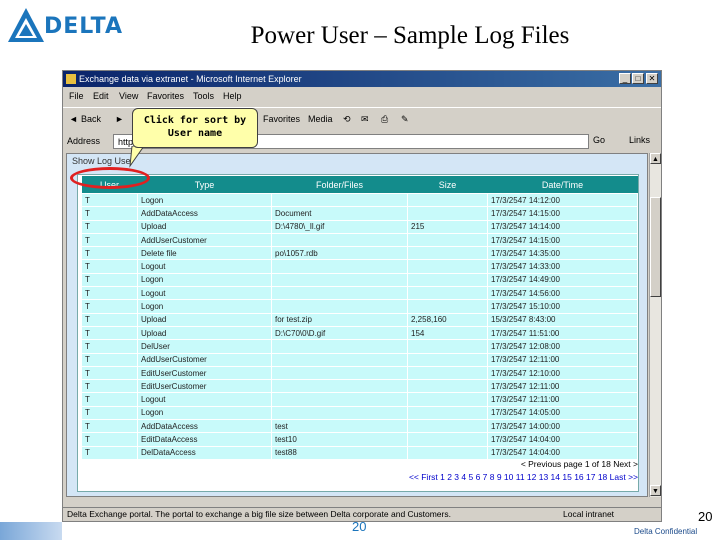  Describe the element at coordinates (562, 200) in the screenshot. I see `table-cell: 17/3/2547 14:12:00` at that location.